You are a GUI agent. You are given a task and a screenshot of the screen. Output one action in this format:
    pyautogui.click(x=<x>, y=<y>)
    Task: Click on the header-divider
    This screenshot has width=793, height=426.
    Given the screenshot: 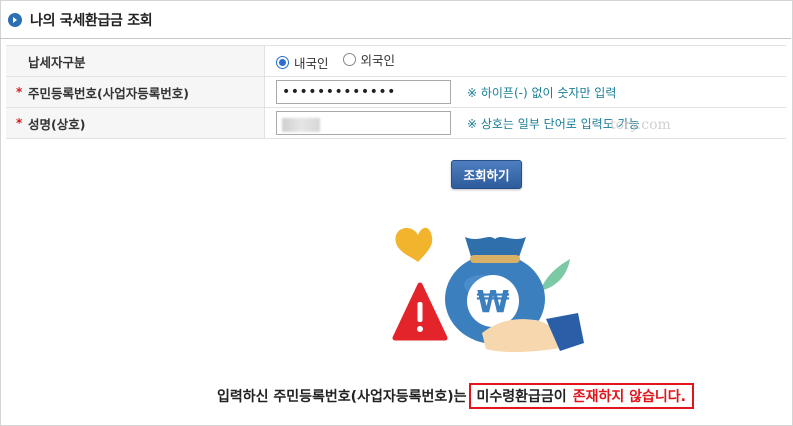 What is the action you would take?
    pyautogui.click(x=395, y=38)
    